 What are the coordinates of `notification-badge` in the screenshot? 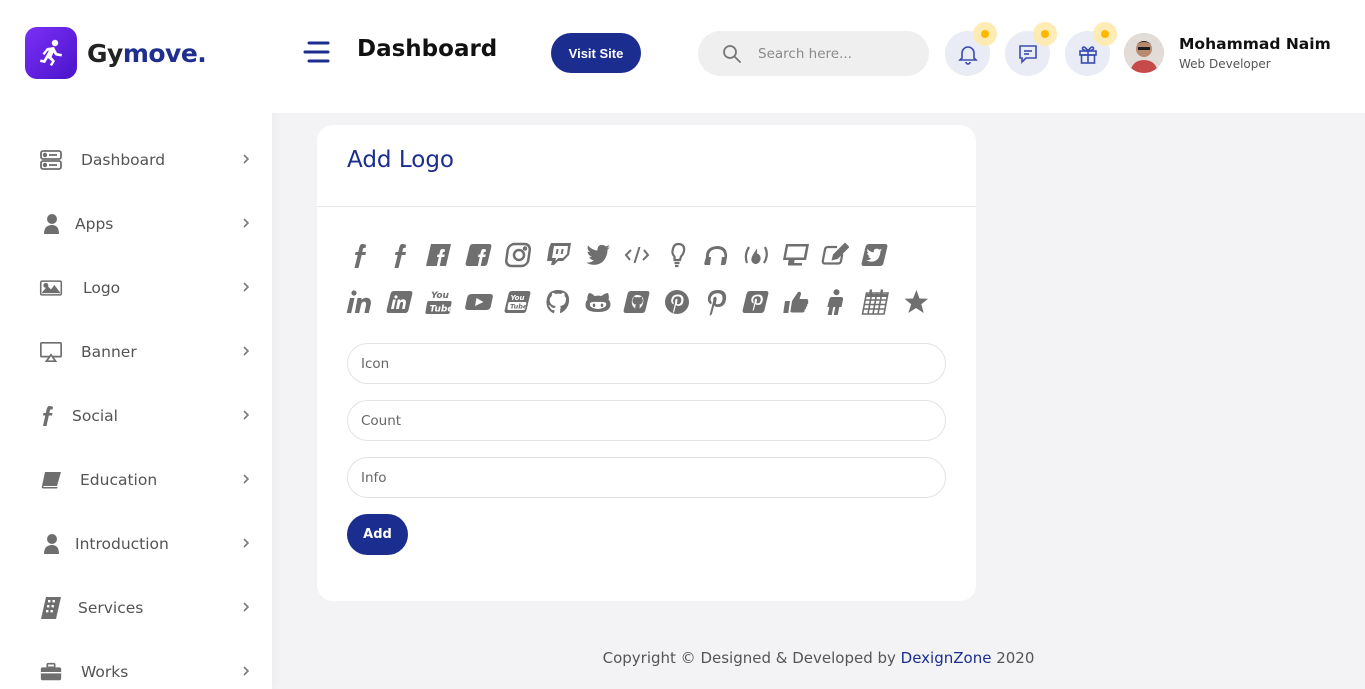 It's located at (985, 34).